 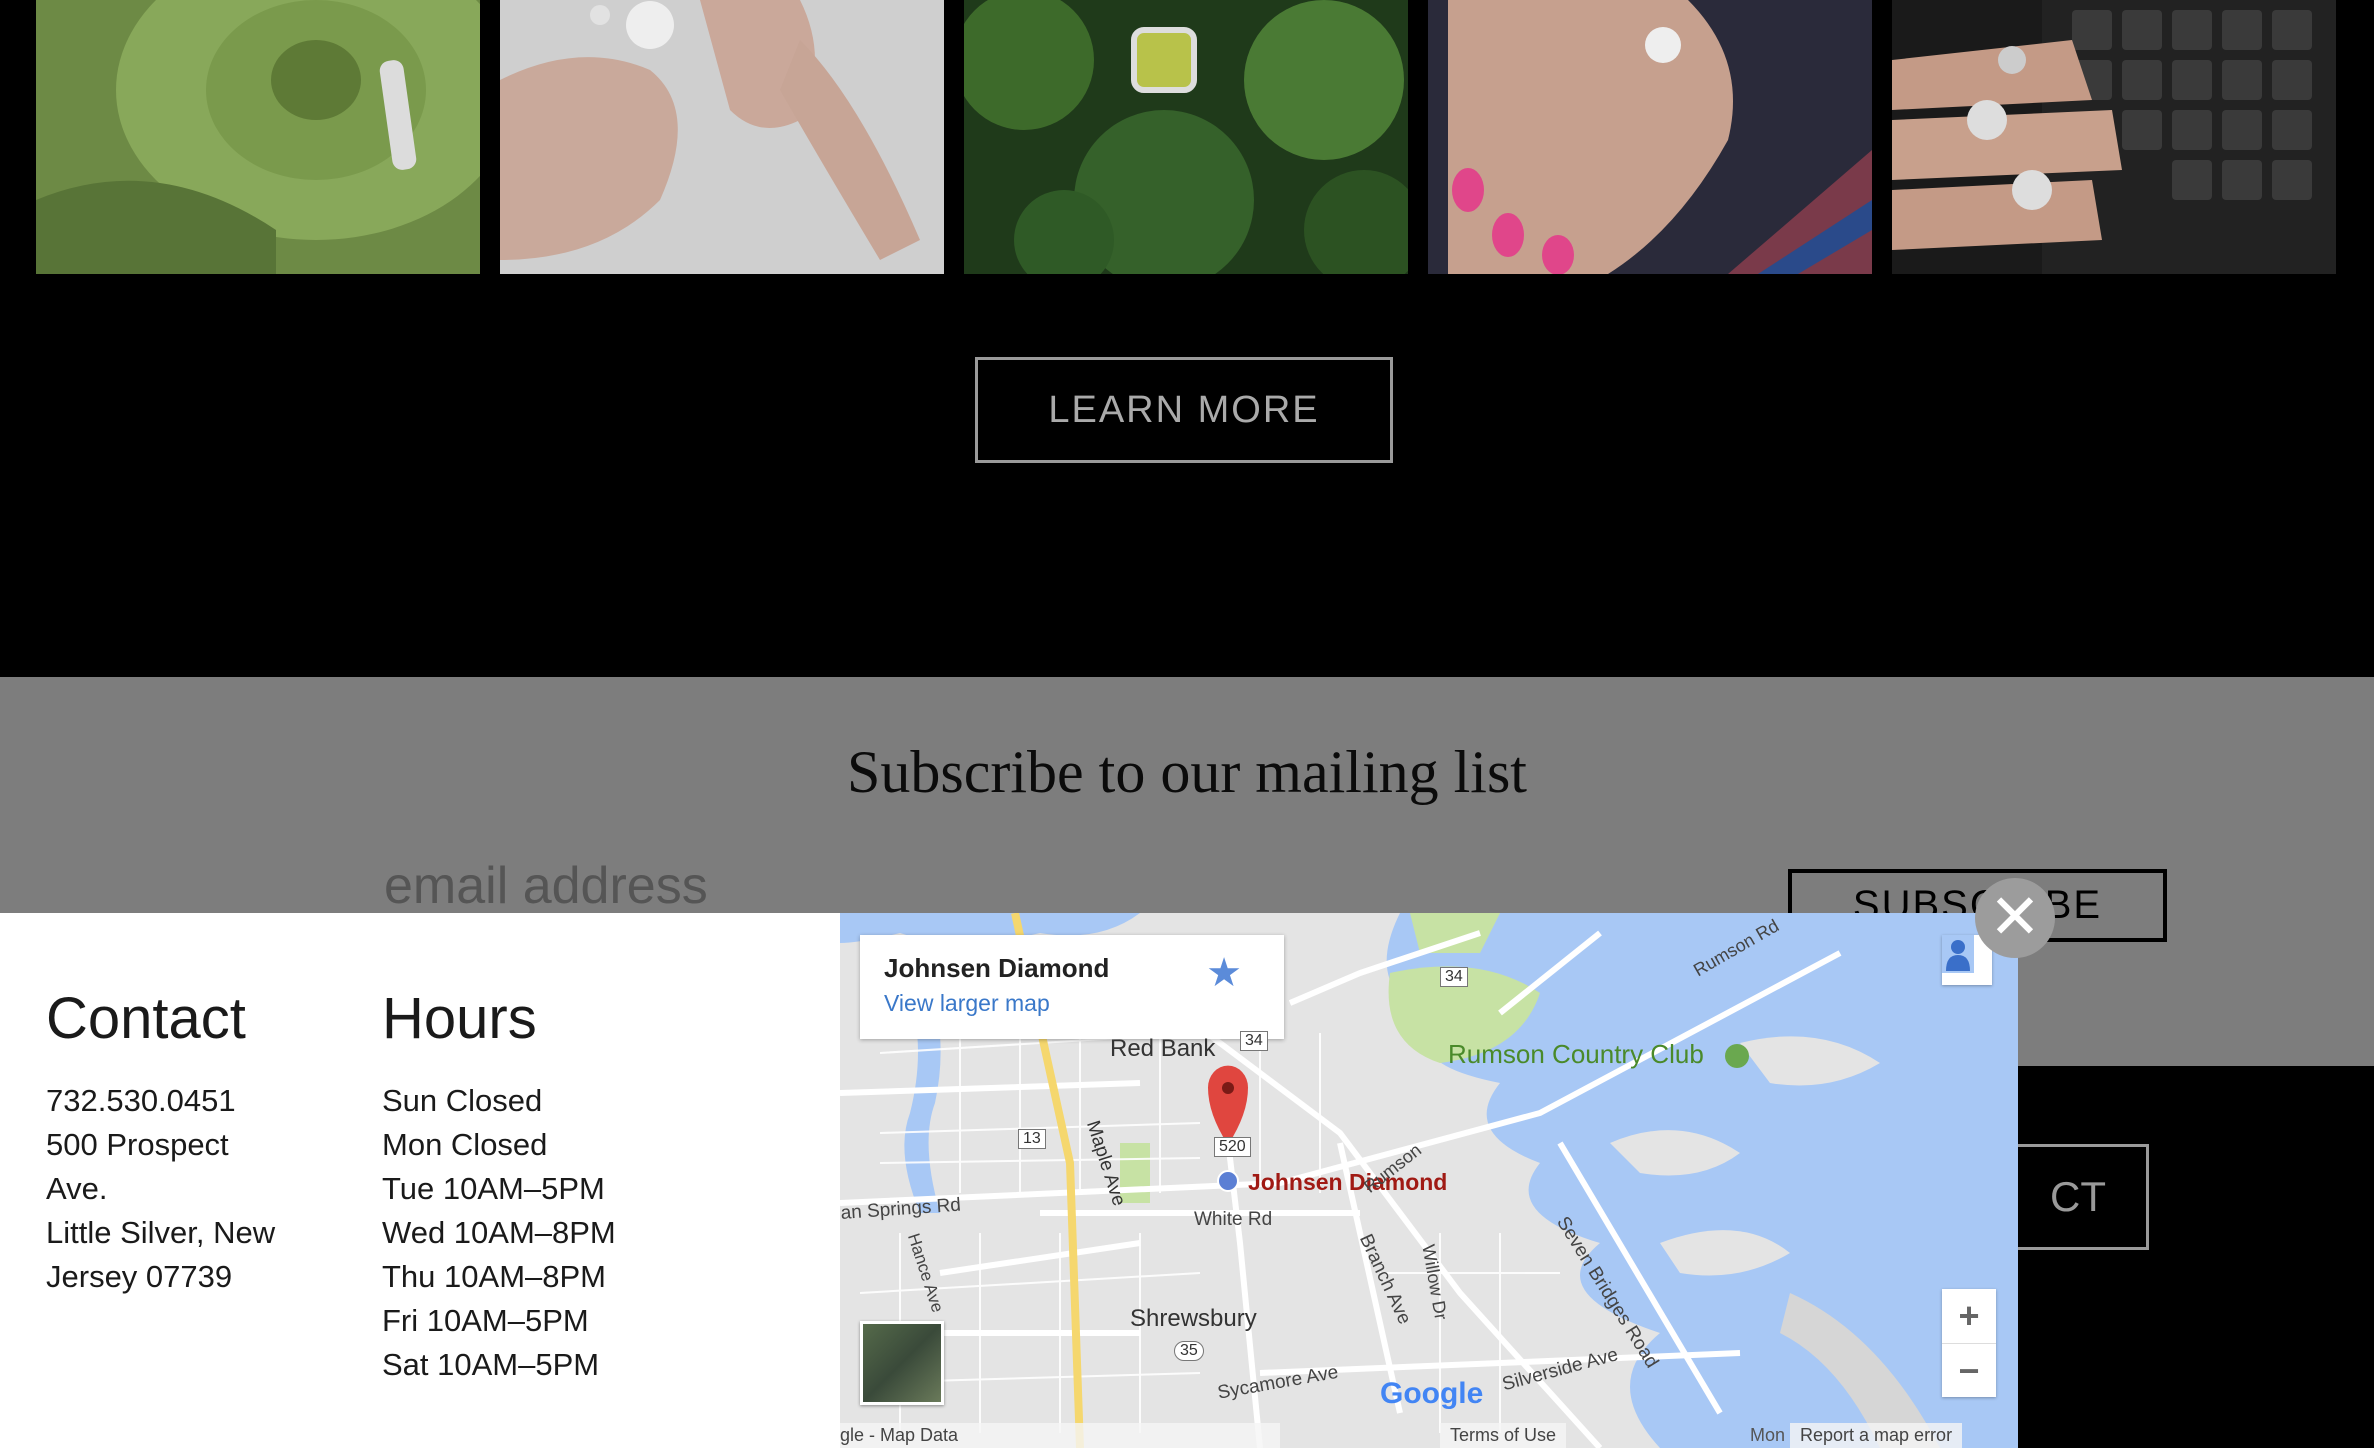 What do you see at coordinates (160, 1101) in the screenshot?
I see `contact-phone: 732.530.0451` at bounding box center [160, 1101].